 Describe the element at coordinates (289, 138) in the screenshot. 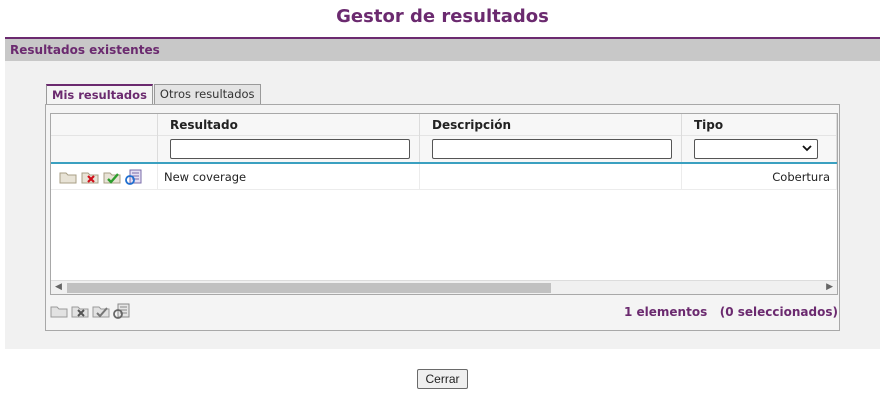

I see `column-resultado-header: Resultado` at that location.